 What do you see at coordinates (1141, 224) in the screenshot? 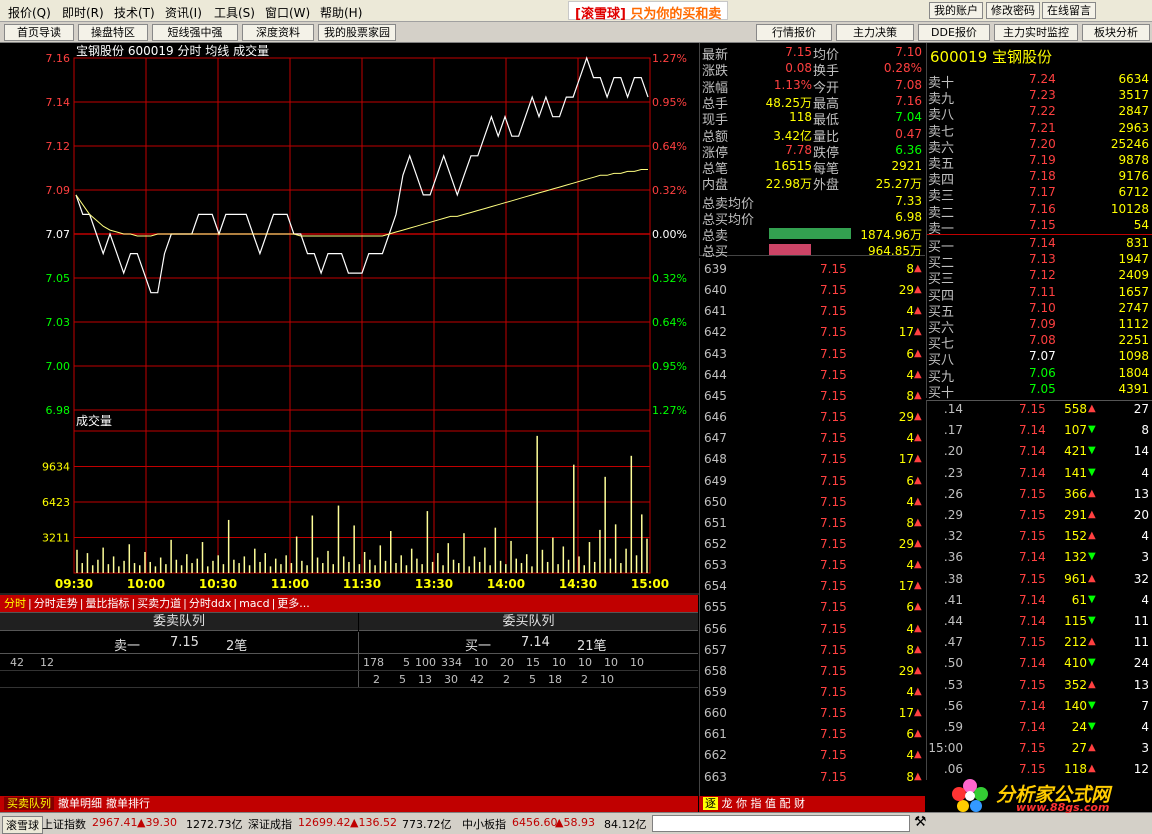
I see `book-volume: 54` at bounding box center [1141, 224].